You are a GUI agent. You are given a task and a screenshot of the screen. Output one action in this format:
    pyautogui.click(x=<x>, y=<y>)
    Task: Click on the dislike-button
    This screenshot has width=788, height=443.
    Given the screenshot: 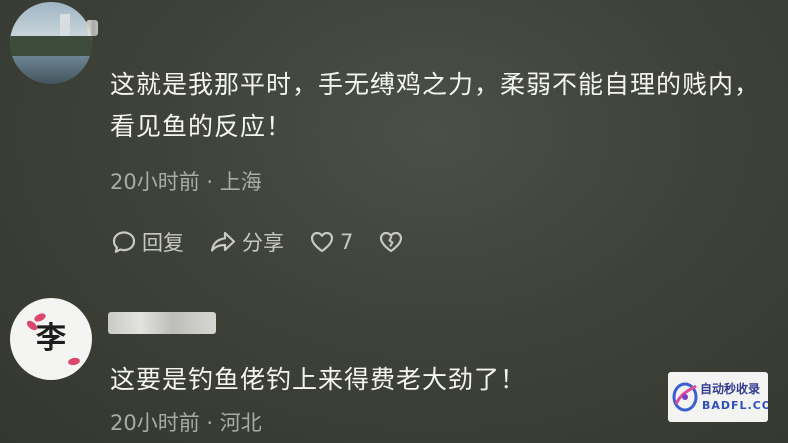 What is the action you would take?
    pyautogui.click(x=393, y=242)
    